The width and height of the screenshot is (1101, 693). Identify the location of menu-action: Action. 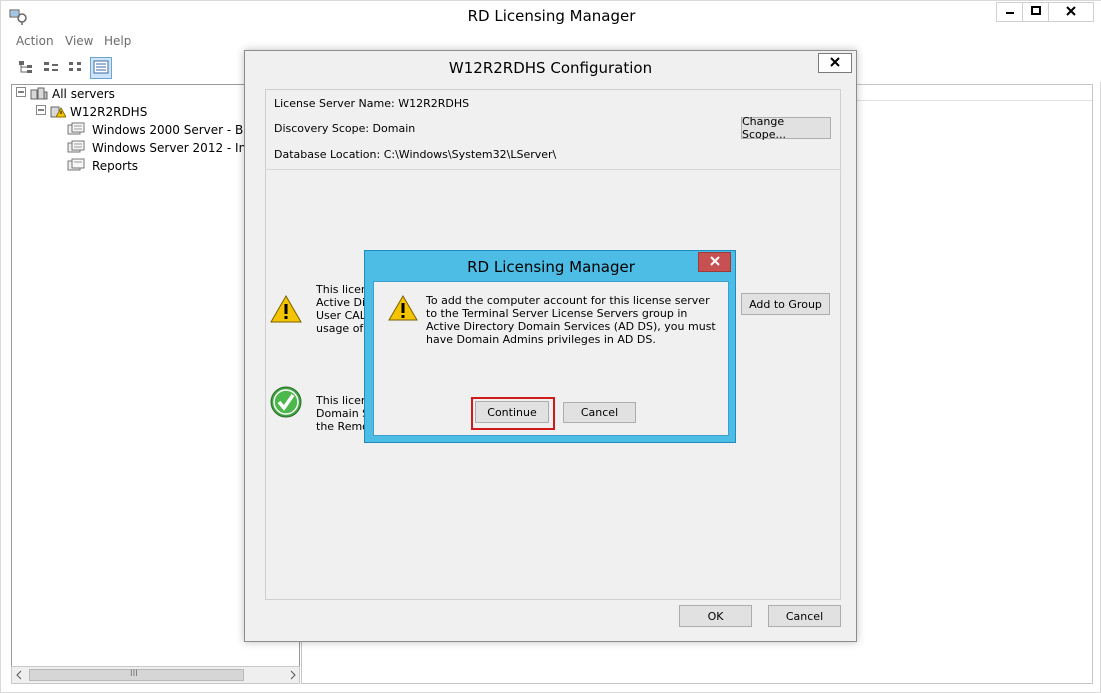
(35, 41).